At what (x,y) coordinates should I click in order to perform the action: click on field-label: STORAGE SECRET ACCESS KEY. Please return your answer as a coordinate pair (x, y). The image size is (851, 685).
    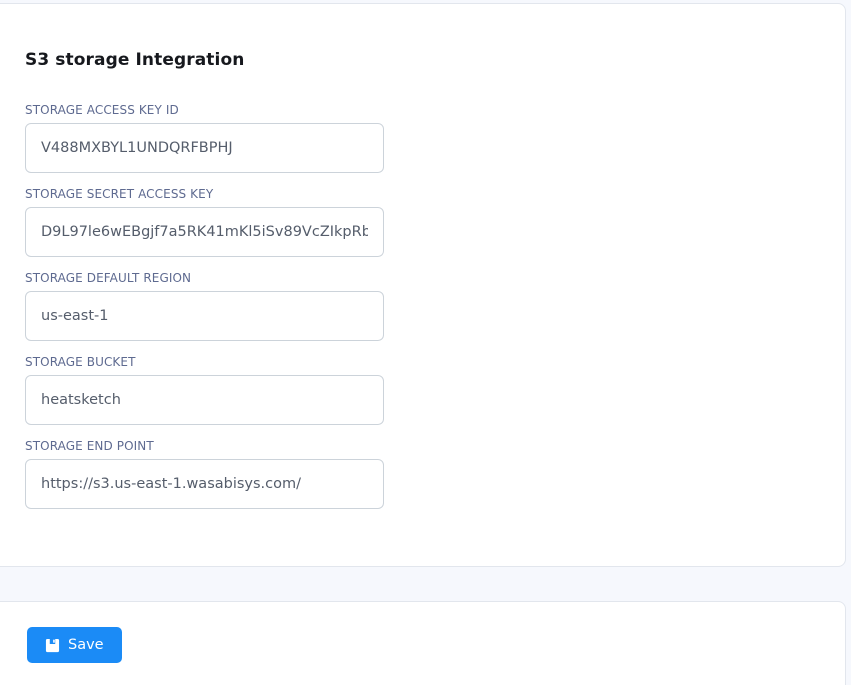
    Looking at the image, I should click on (119, 194).